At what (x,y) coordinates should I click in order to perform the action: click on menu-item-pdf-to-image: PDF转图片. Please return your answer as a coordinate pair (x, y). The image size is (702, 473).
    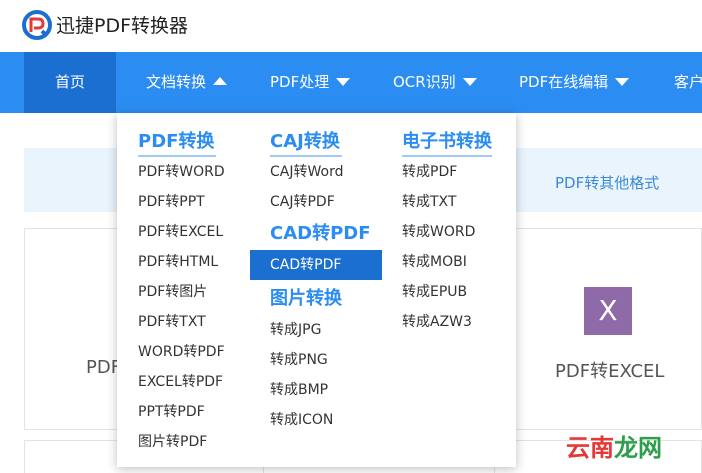
    Looking at the image, I should click on (172, 292).